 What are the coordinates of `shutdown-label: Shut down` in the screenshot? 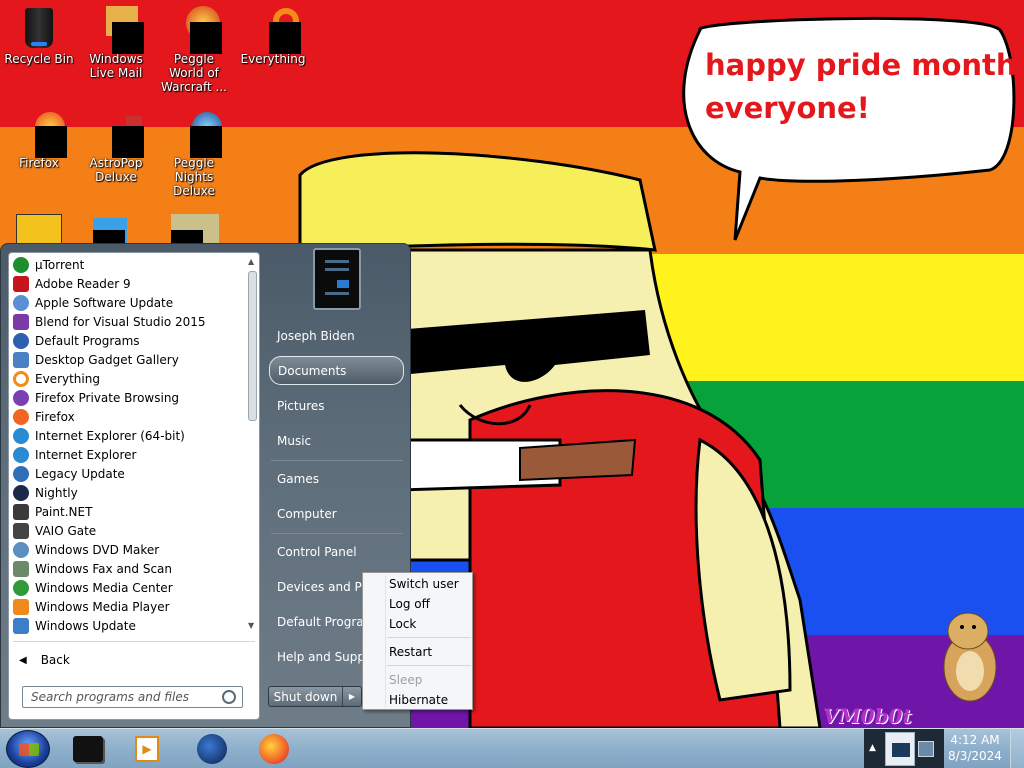 It's located at (306, 696).